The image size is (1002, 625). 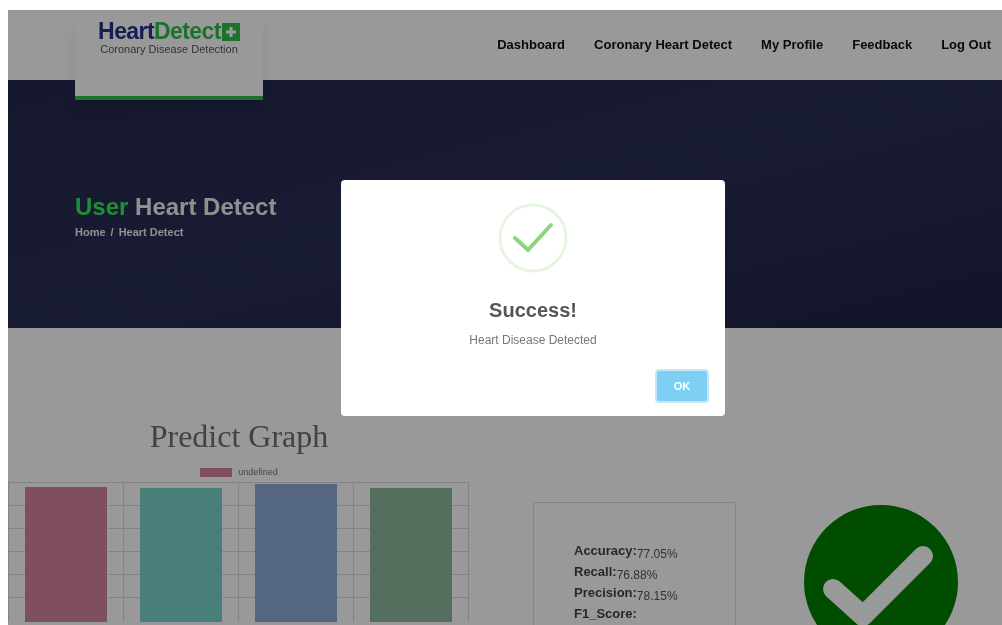 I want to click on nav-link: My Profile, so click(x=792, y=45).